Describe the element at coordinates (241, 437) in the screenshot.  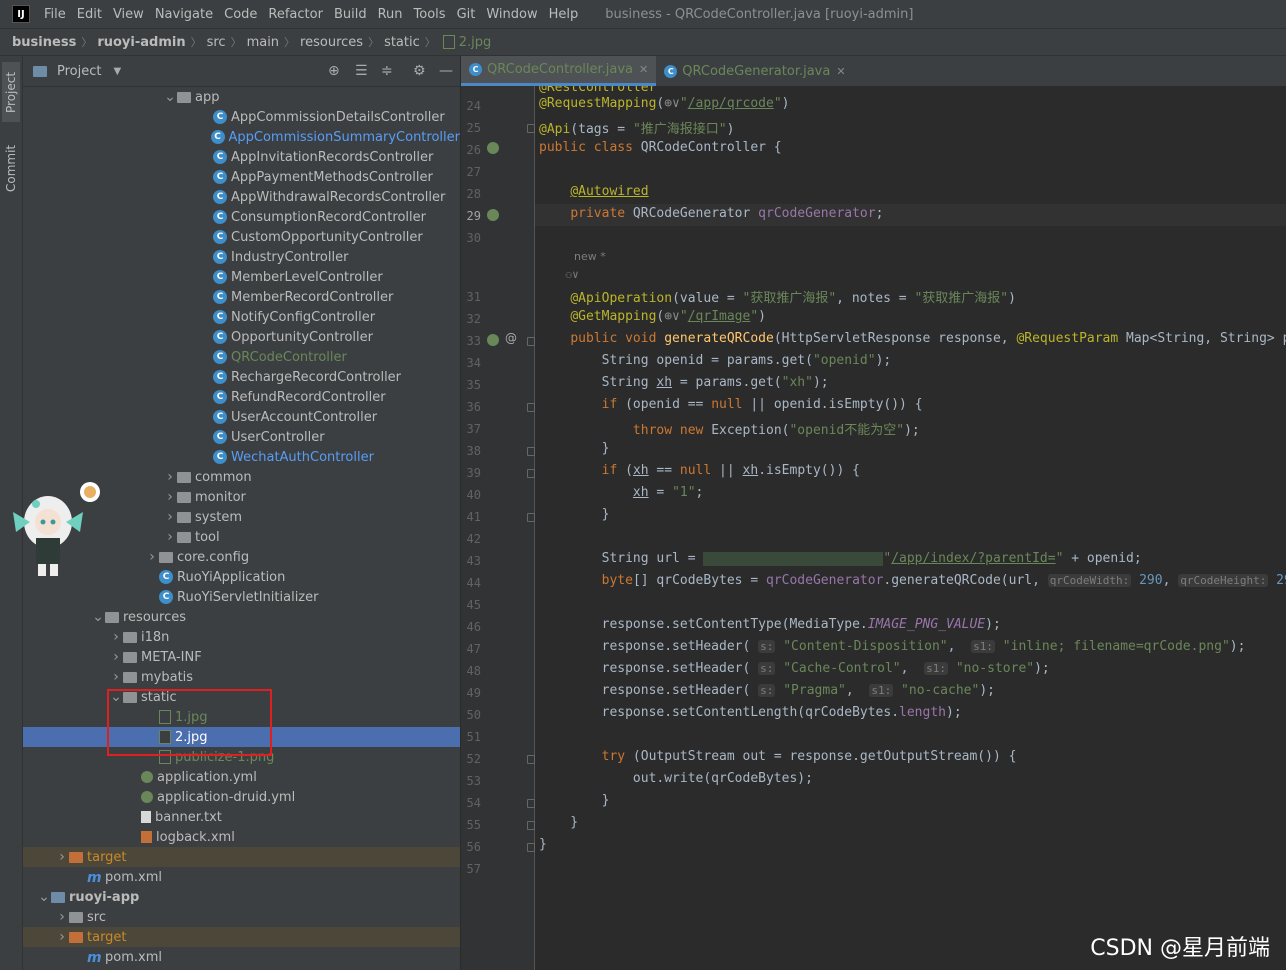
I see `tree-item: C UserController` at that location.